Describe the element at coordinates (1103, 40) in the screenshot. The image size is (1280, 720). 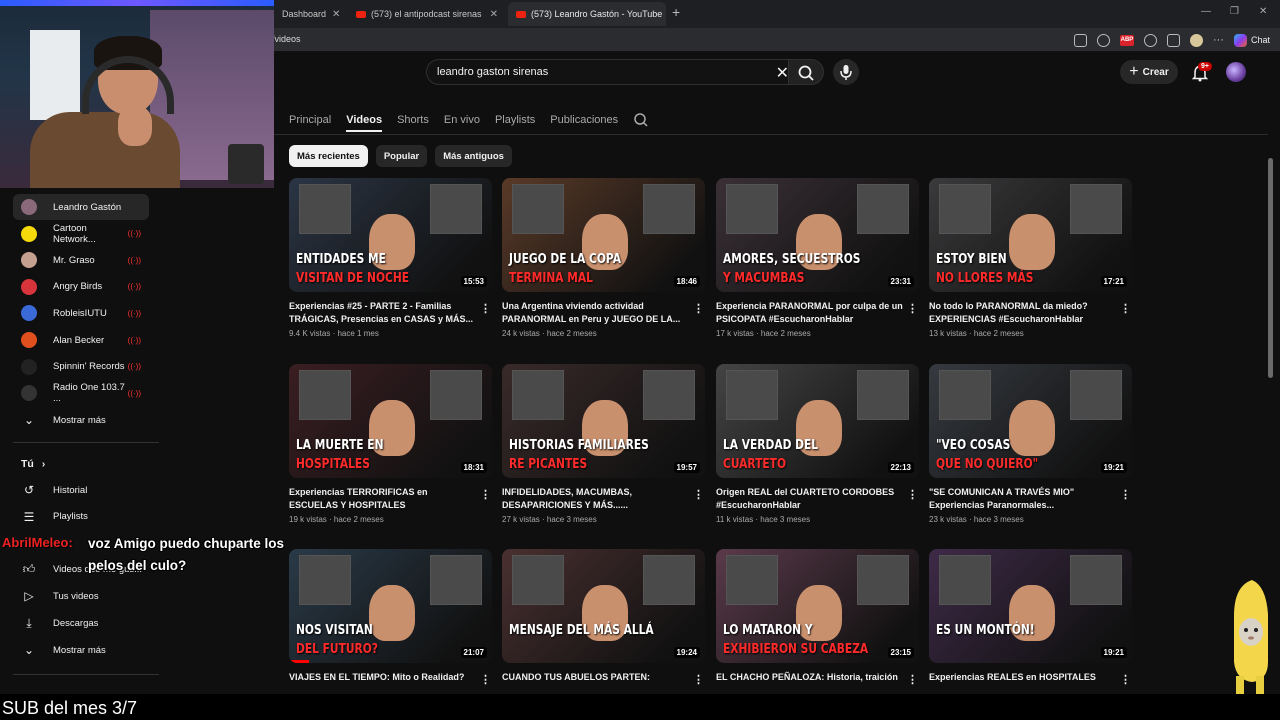
I see `favorite-icon` at that location.